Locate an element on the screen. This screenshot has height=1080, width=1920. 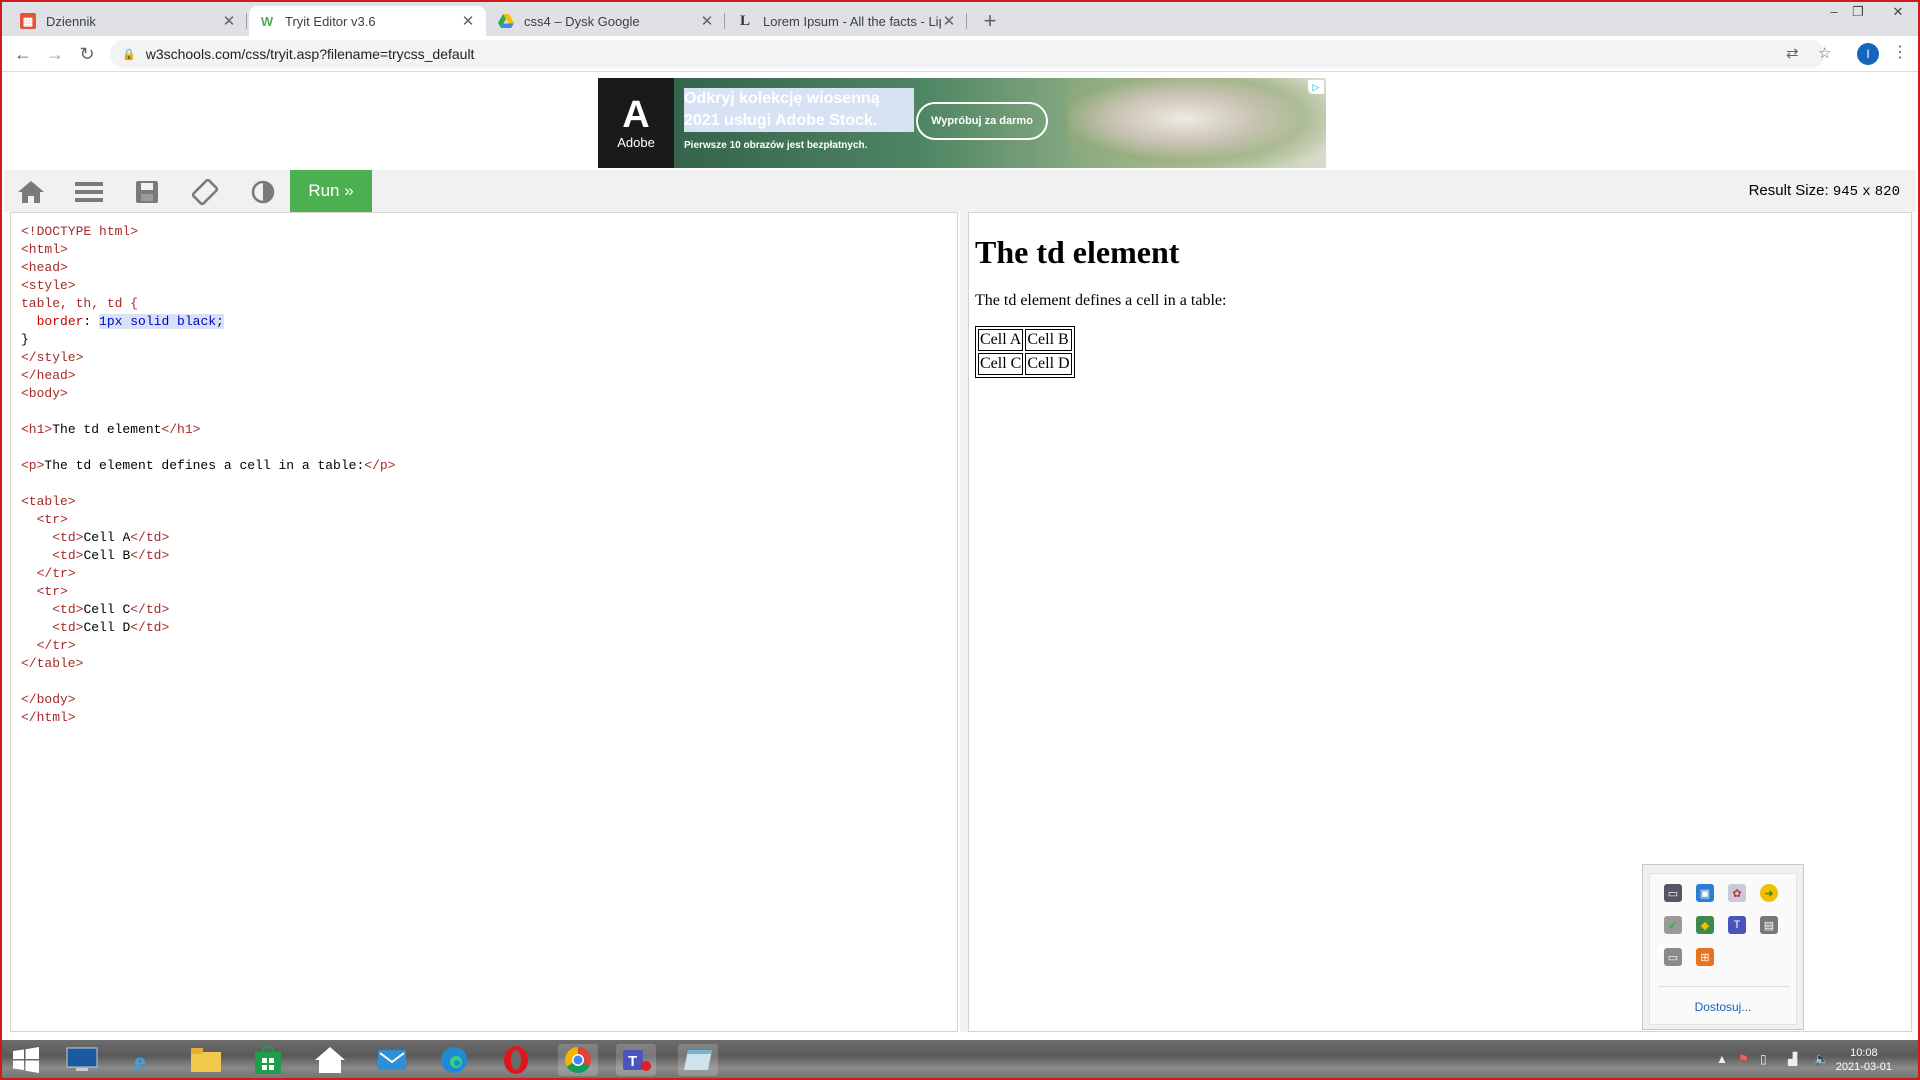
reload-icon: ↻ is located at coordinates (87, 54).